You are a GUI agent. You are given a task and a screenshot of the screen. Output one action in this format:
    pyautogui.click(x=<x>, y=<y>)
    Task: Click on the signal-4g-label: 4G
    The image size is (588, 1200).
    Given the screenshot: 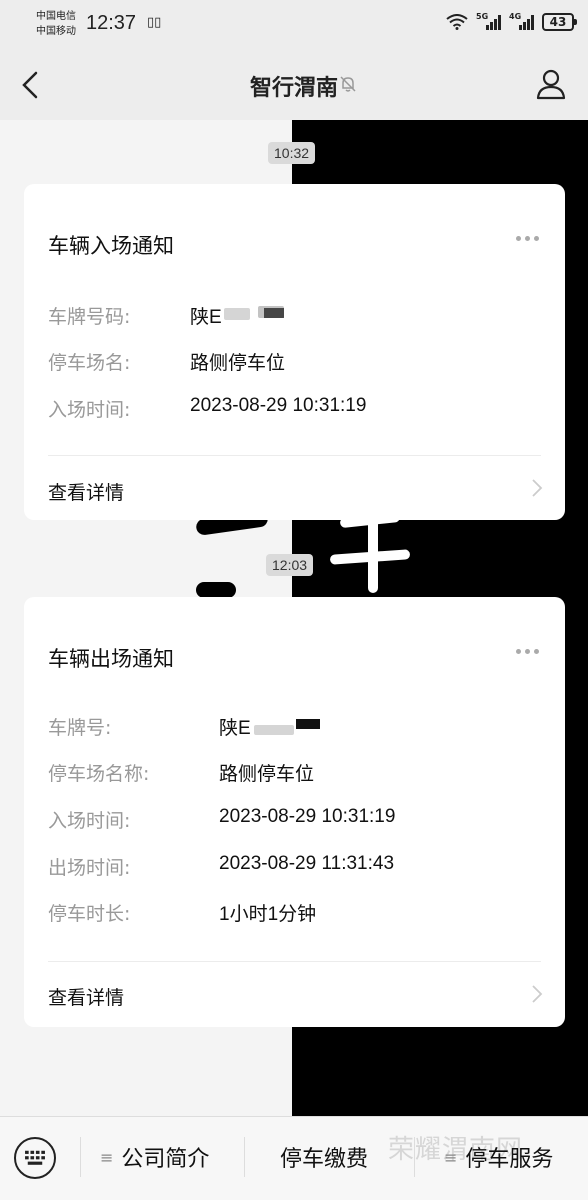 What is the action you would take?
    pyautogui.click(x=515, y=16)
    